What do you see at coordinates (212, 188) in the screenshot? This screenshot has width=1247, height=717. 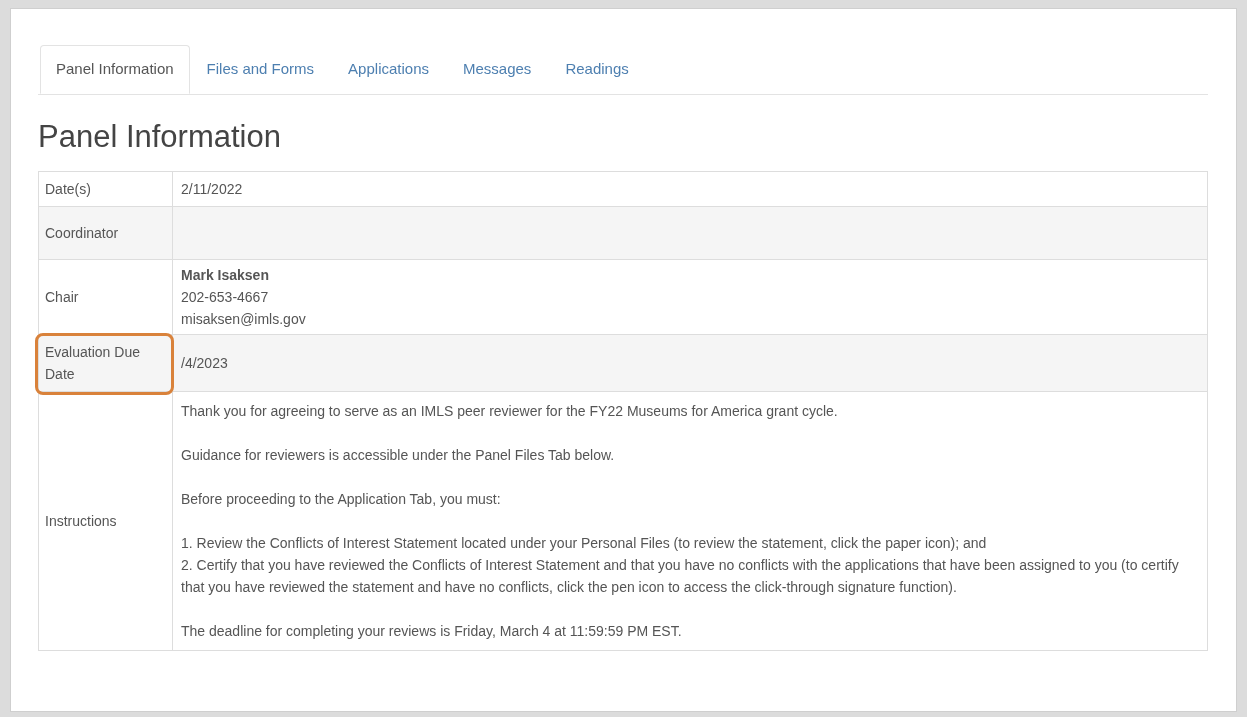 I see `cell-text: 2/11/2022` at bounding box center [212, 188].